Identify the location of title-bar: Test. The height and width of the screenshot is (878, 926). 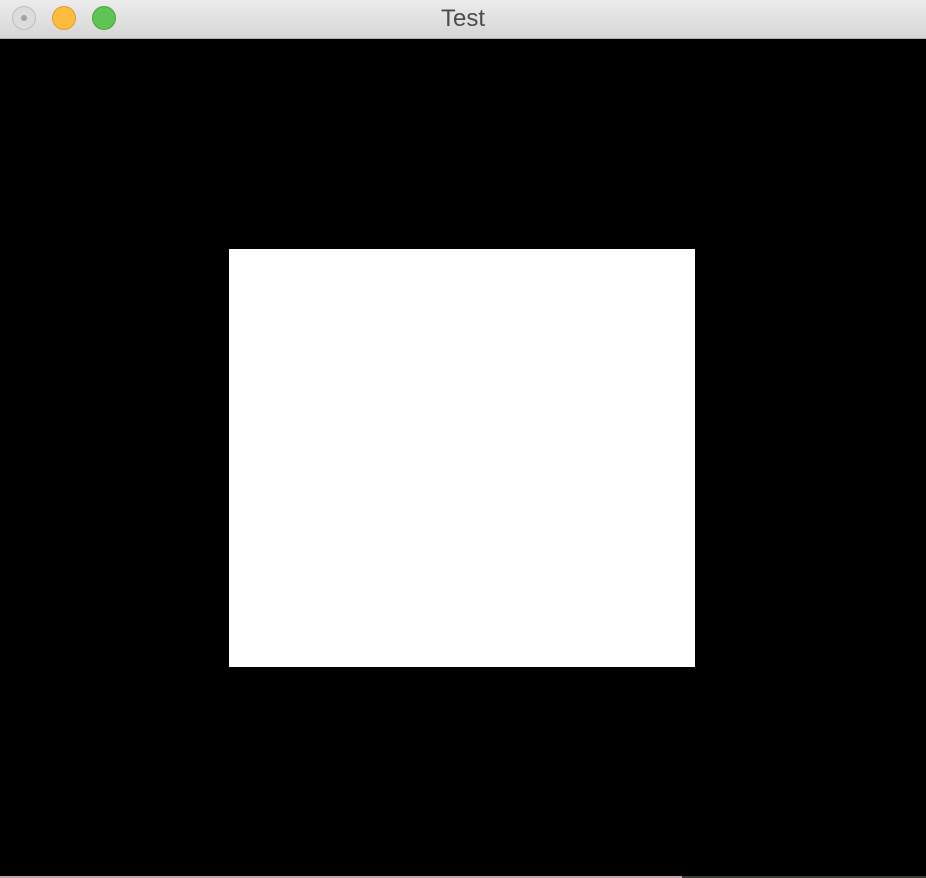
(463, 19).